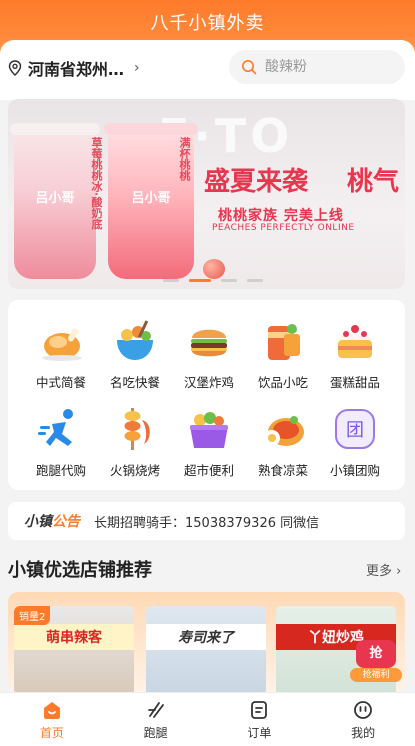 The image size is (415, 746). I want to click on banner-headline-right: 桃气, so click(373, 182).